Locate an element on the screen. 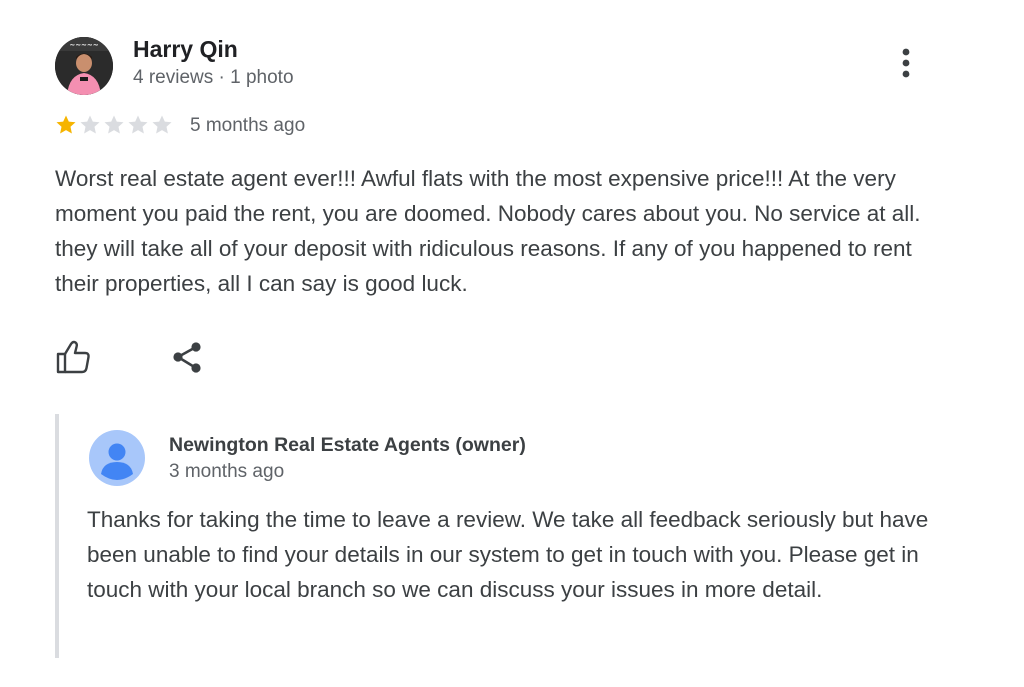  star-rating is located at coordinates (114, 125).